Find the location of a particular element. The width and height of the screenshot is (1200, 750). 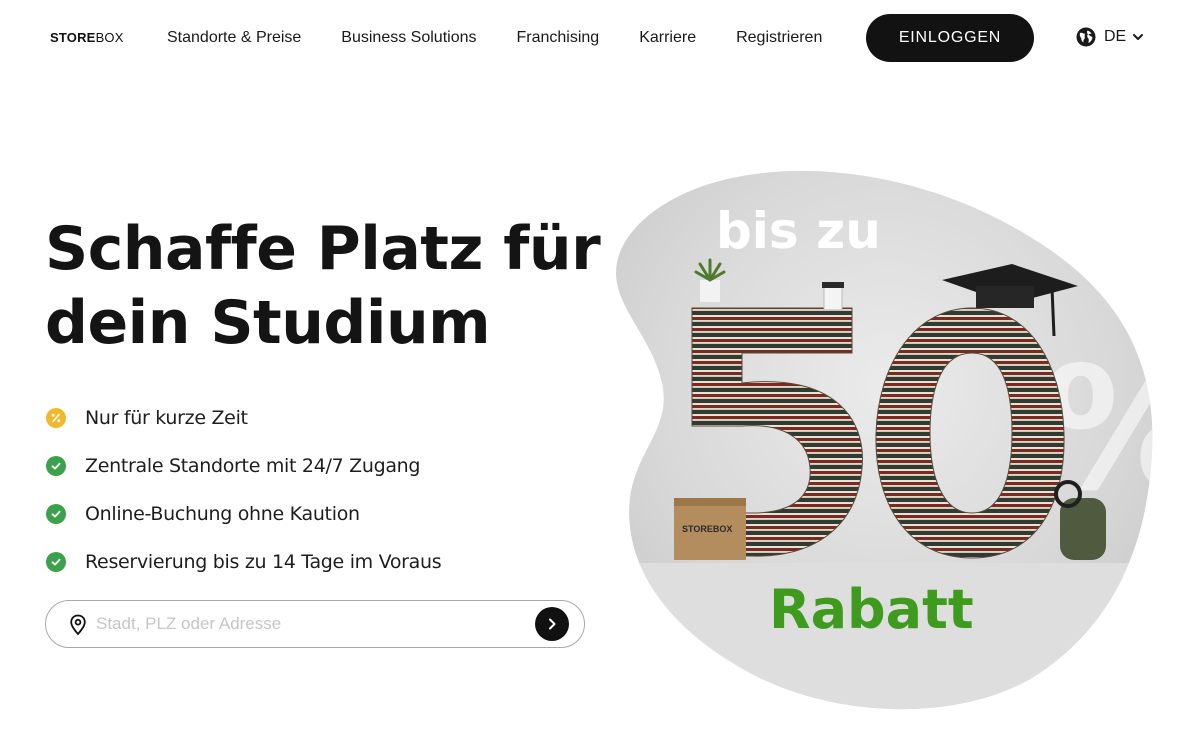

feature-text: Zentrale Standorte mit 24/7 Zugang is located at coordinates (253, 466).